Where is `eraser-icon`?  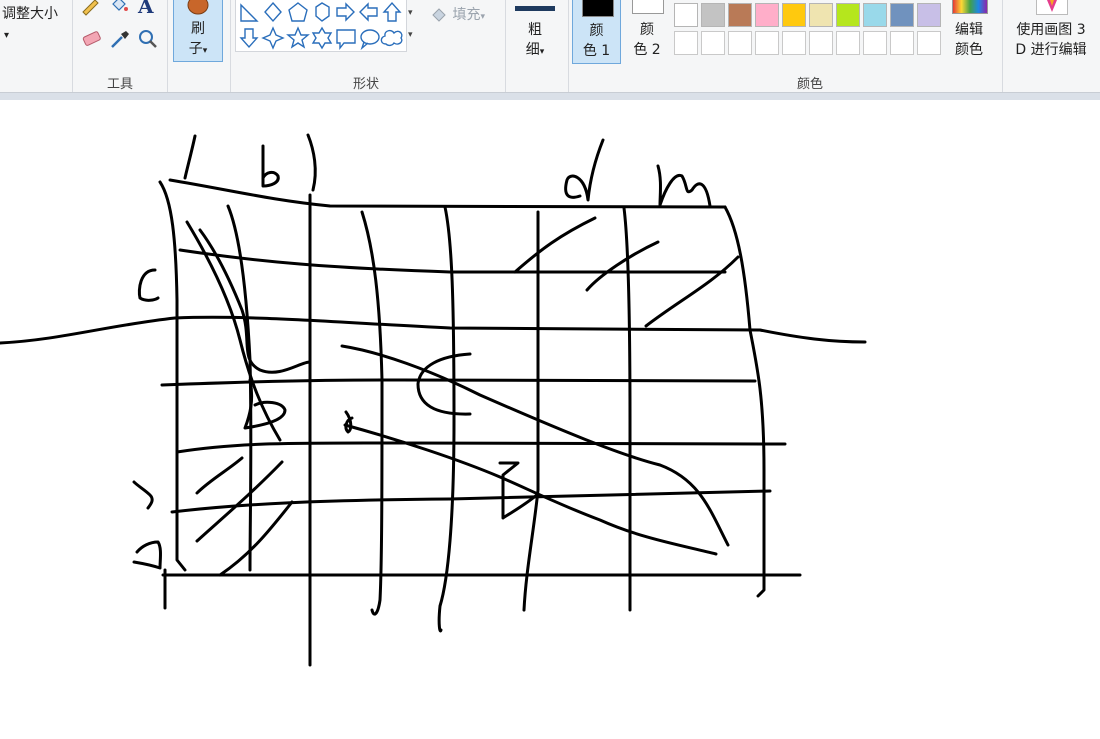 eraser-icon is located at coordinates (92, 39).